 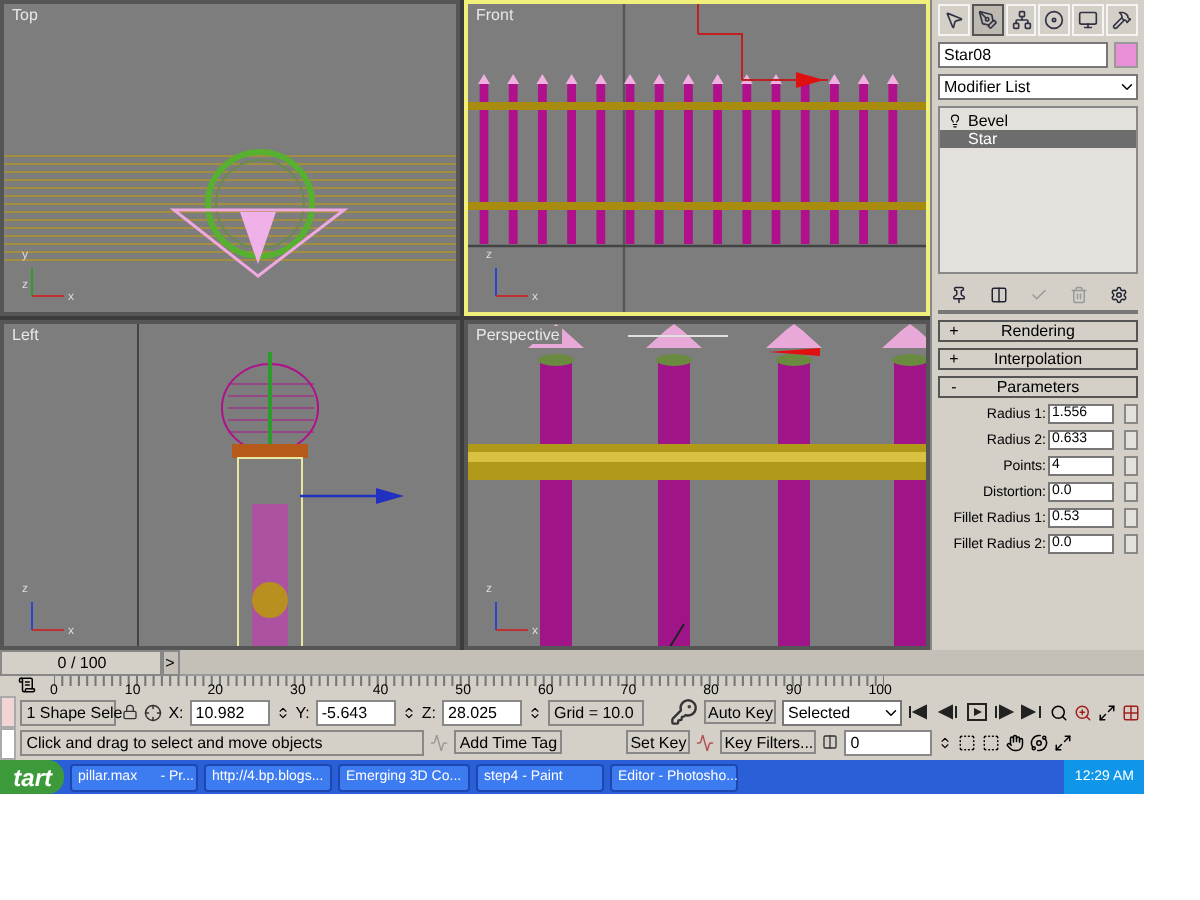 I want to click on panel-tab, so click(x=987, y=20).